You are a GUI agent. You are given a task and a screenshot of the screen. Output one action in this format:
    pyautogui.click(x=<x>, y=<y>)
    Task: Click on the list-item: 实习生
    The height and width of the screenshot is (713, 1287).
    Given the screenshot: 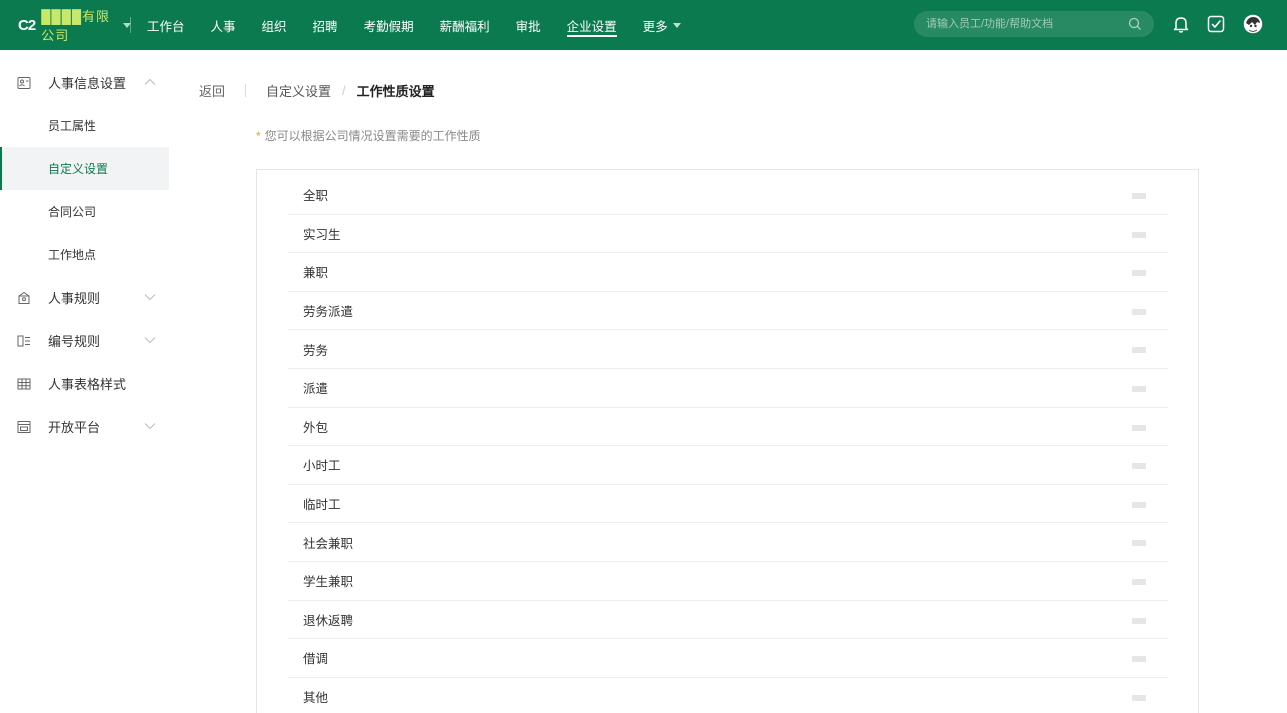 What is the action you would take?
    pyautogui.click(x=728, y=234)
    